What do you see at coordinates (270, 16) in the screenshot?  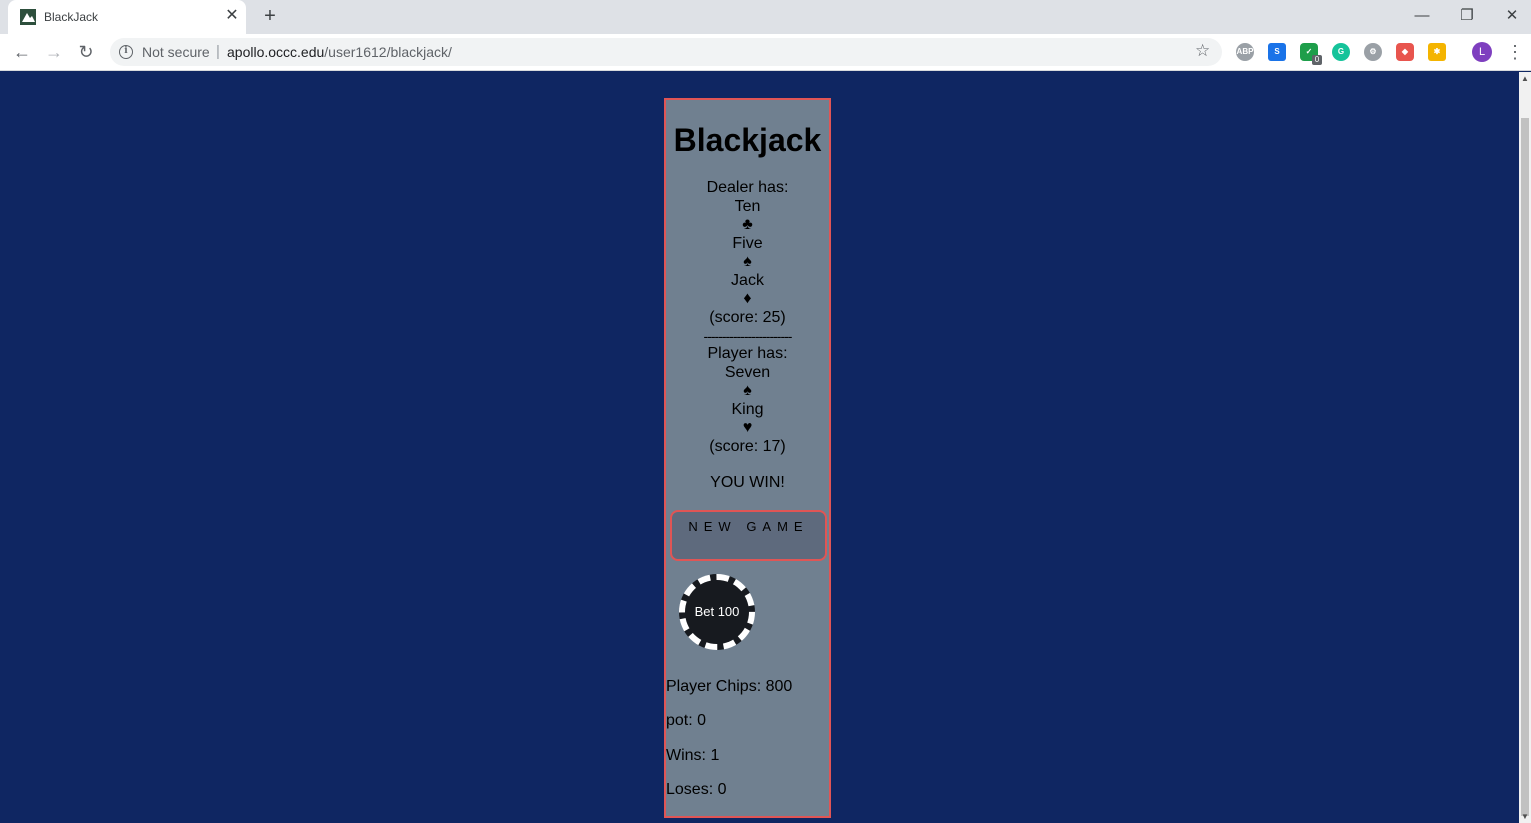 I see `new-tab-icon: +` at bounding box center [270, 16].